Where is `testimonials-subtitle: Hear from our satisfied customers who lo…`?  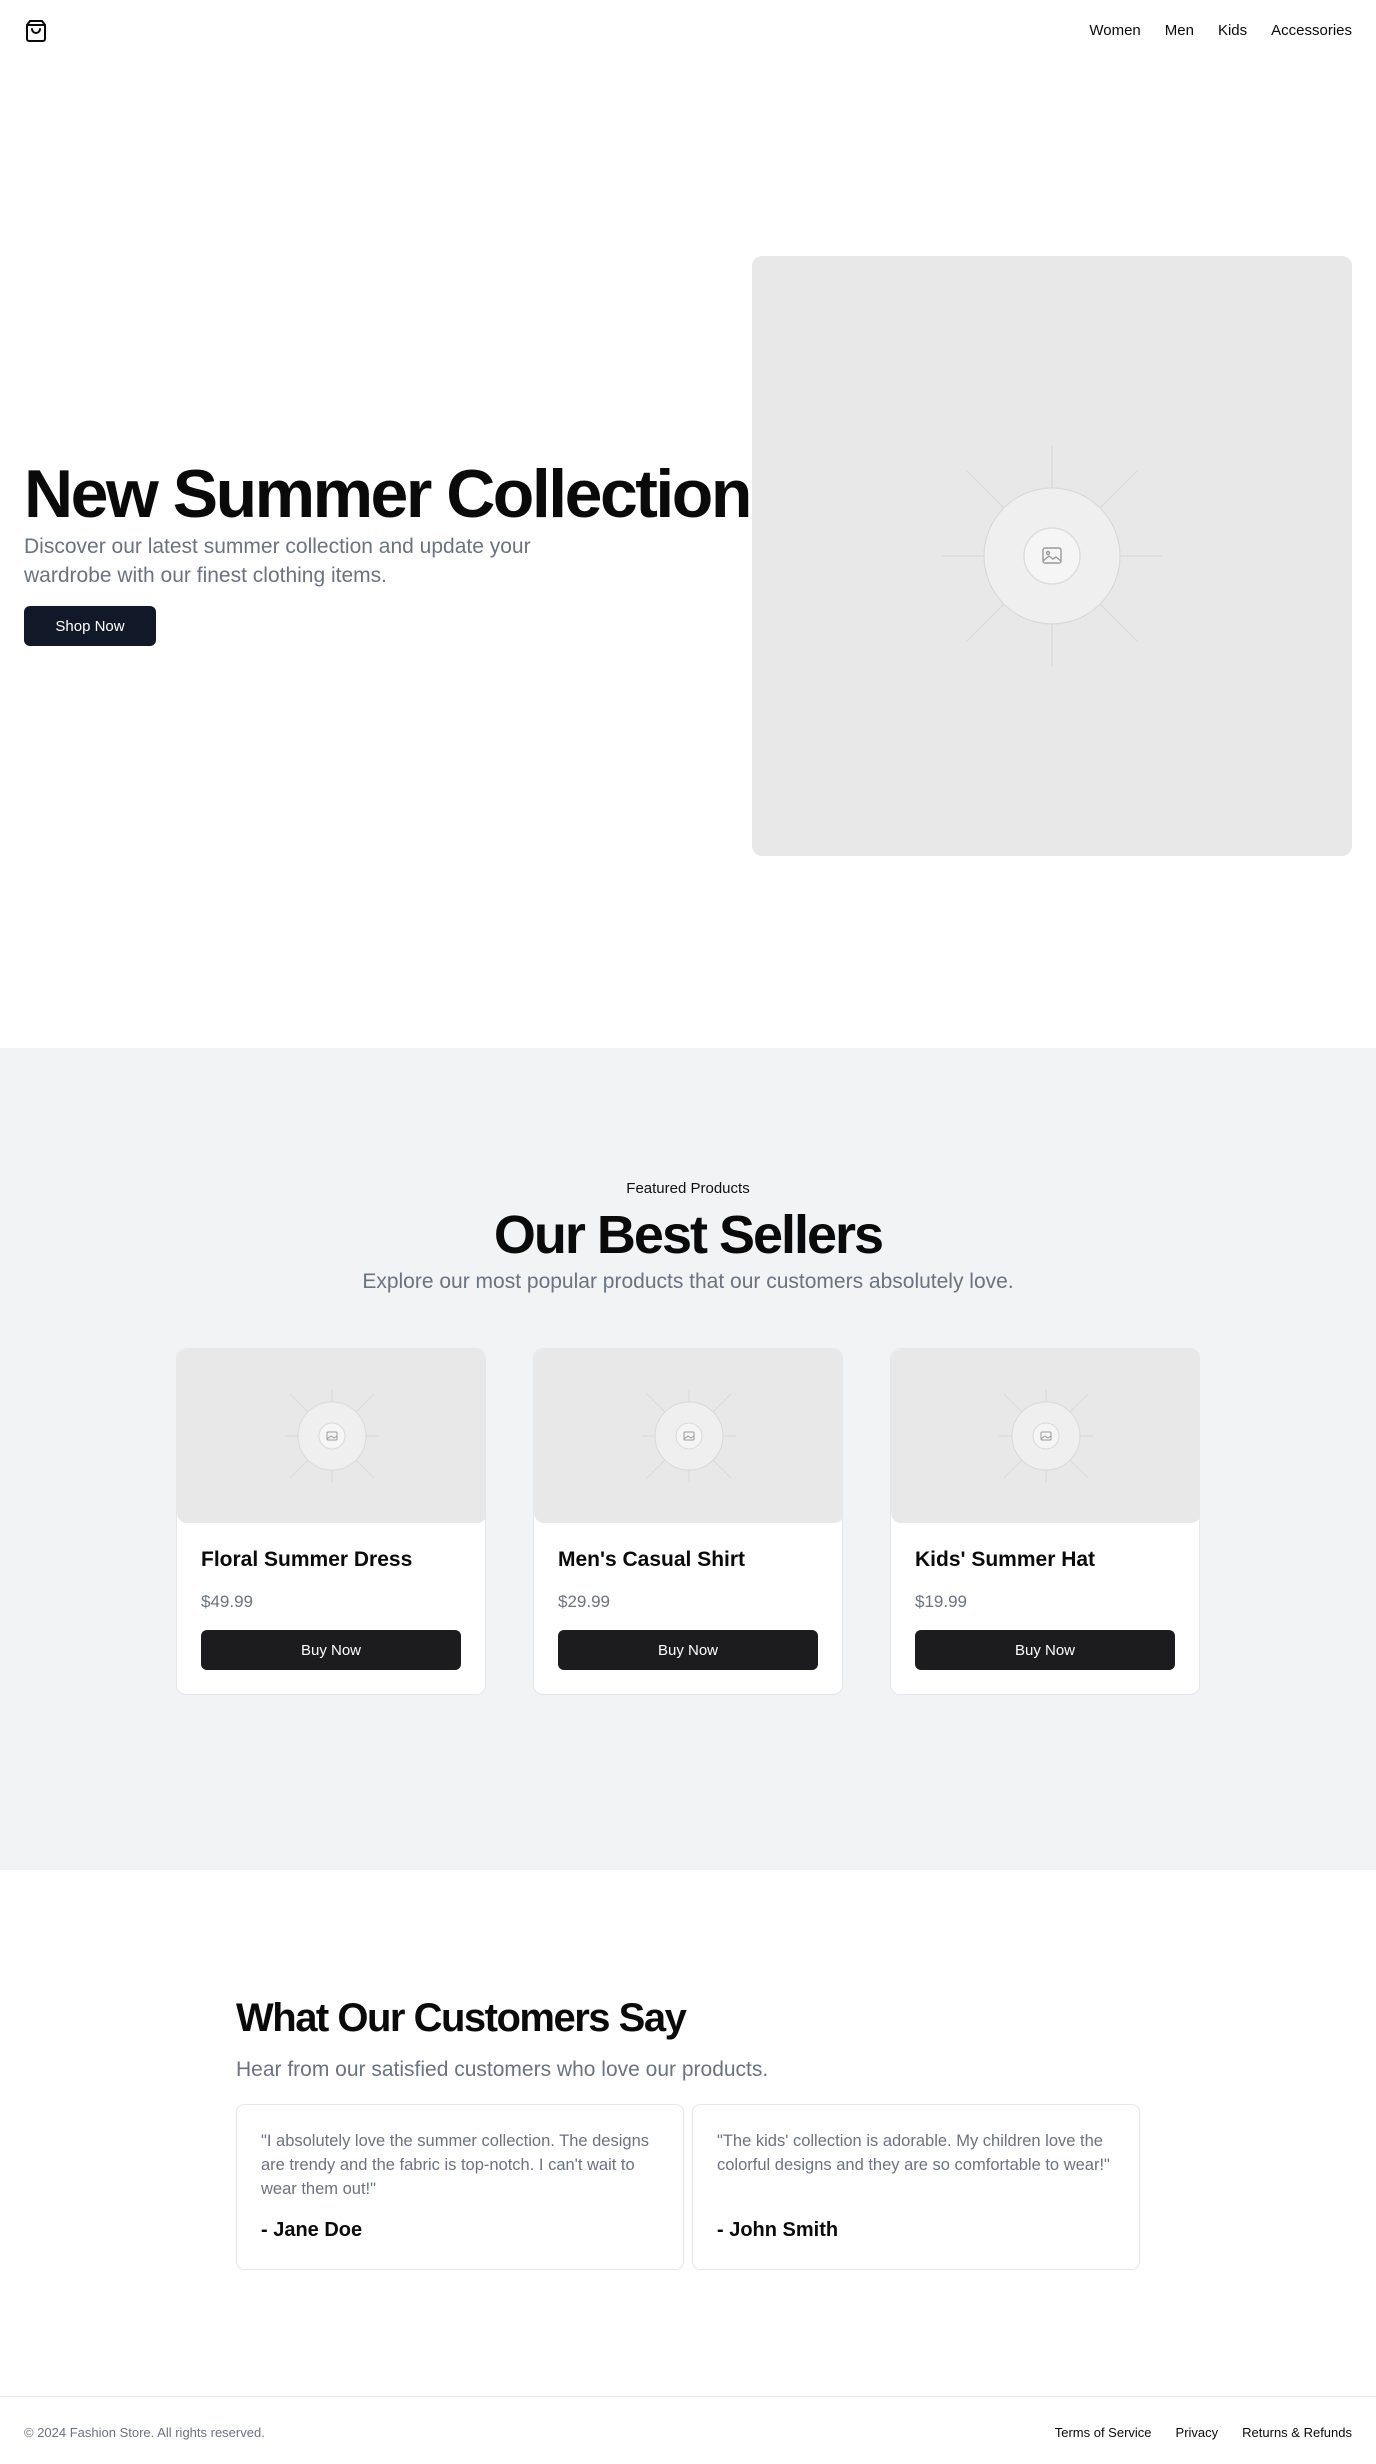 testimonials-subtitle: Hear from our satisfied customers who lo… is located at coordinates (502, 2069).